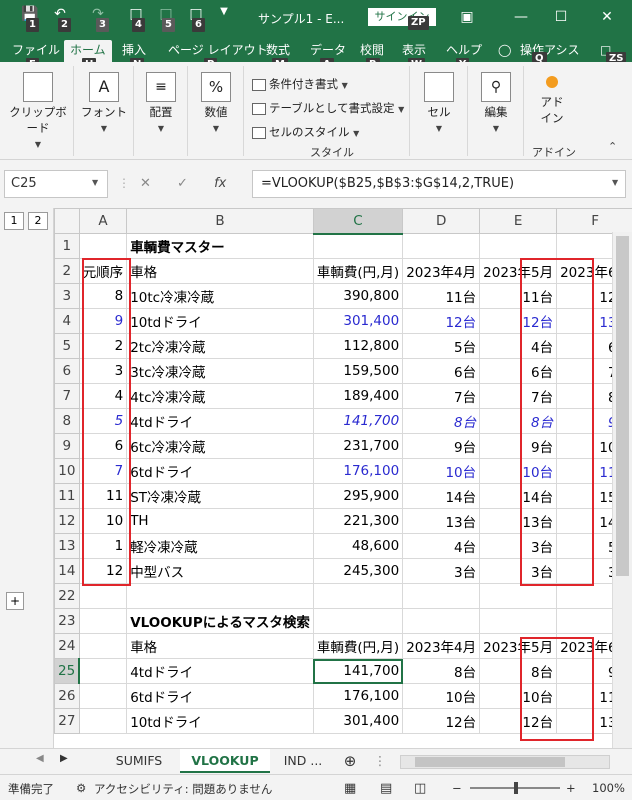 Image resolution: width=632 pixels, height=800 pixels. What do you see at coordinates (518, 721) in the screenshot?
I see `cell-e27: 12台` at bounding box center [518, 721].